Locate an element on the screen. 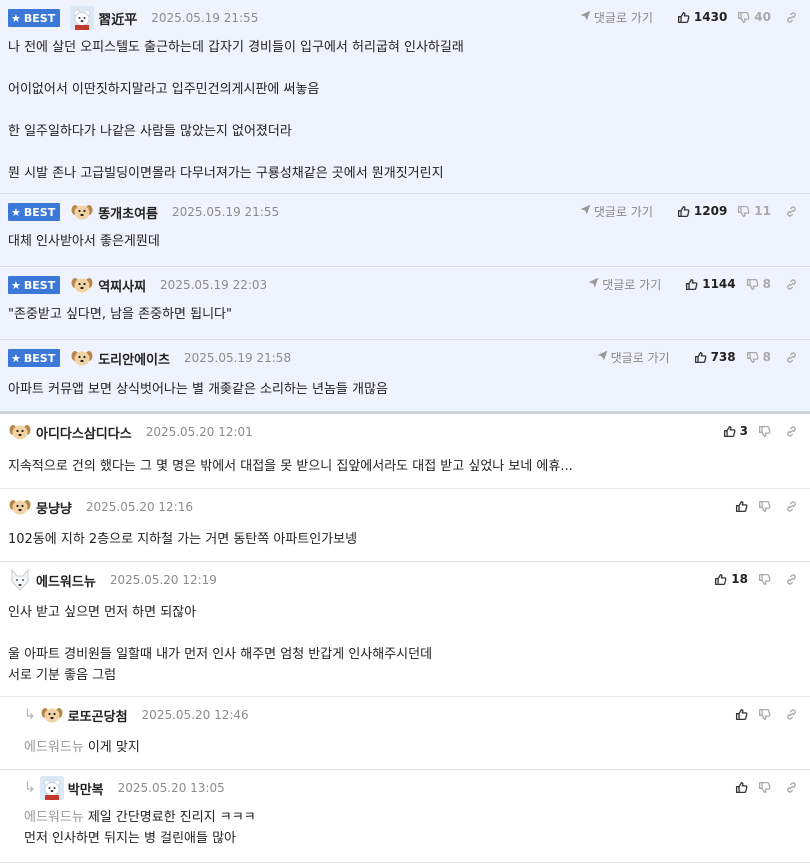 The width and height of the screenshot is (810, 863). downvote-count: 11 is located at coordinates (762, 211).